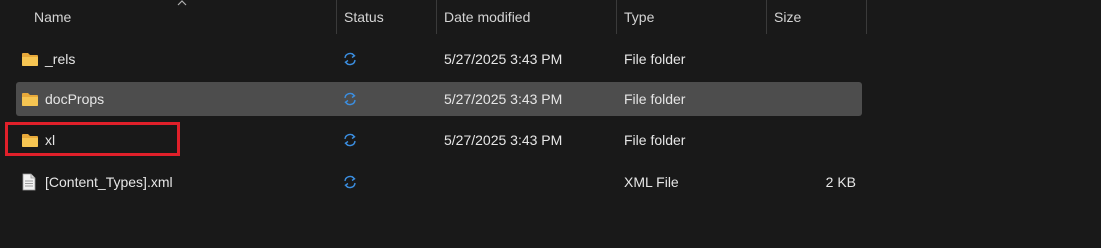 Image resolution: width=1101 pixels, height=248 pixels. Describe the element at coordinates (439, 182) in the screenshot. I see `file-row-content-types: [Content_Types].xml XML File 2 KB` at that location.